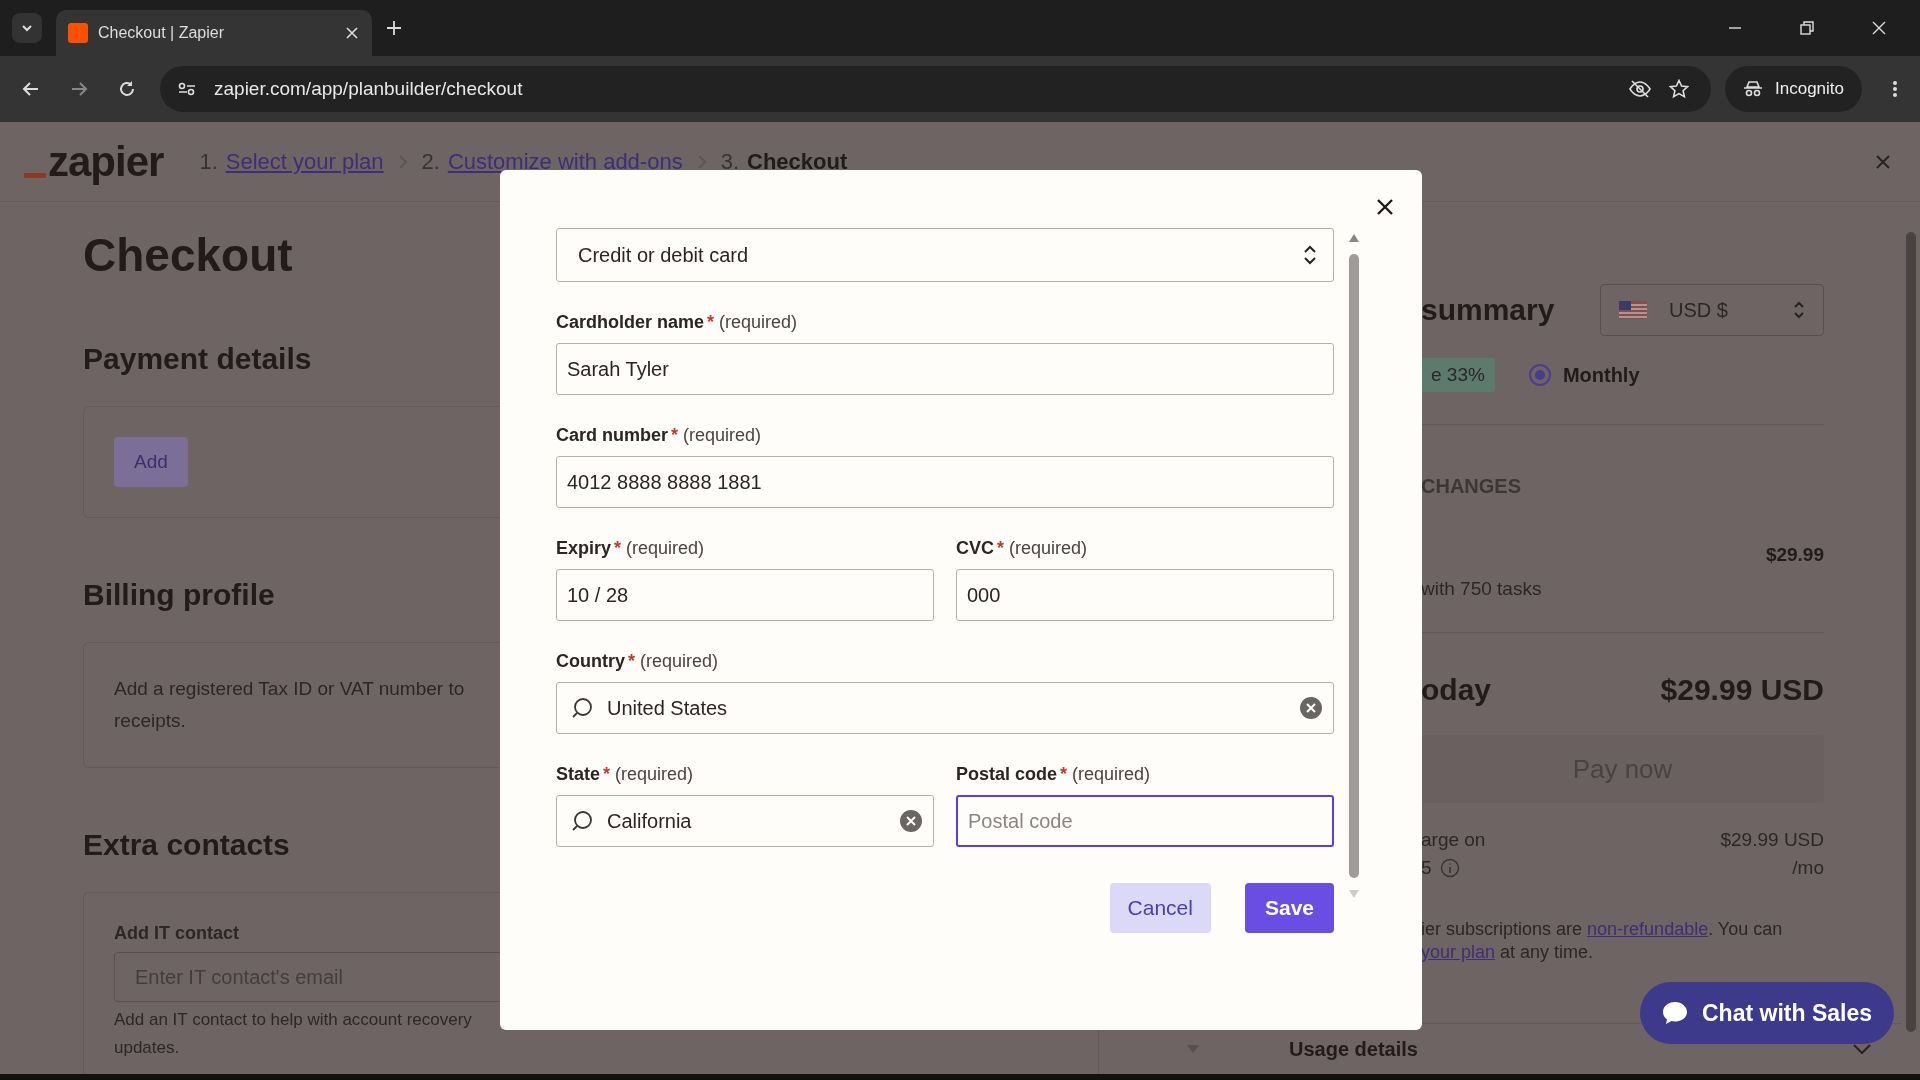 This screenshot has height=1080, width=1920. I want to click on charge-text: arge on, so click(1453, 840).